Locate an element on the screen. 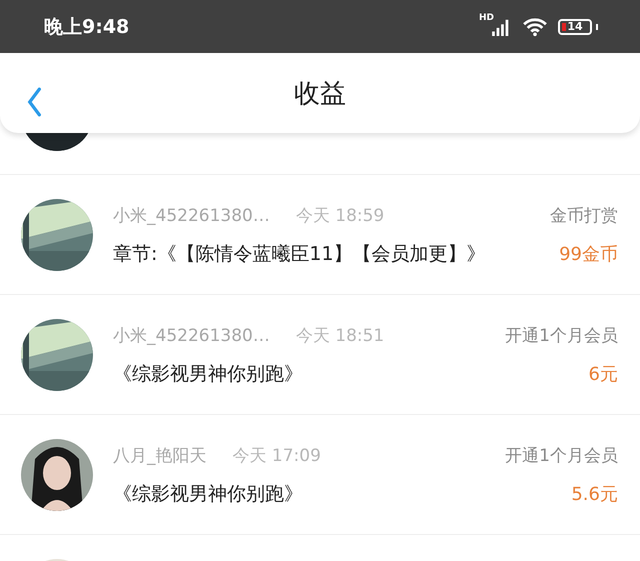 The width and height of the screenshot is (640, 561). timestamp: 今天 18:59 is located at coordinates (340, 216).